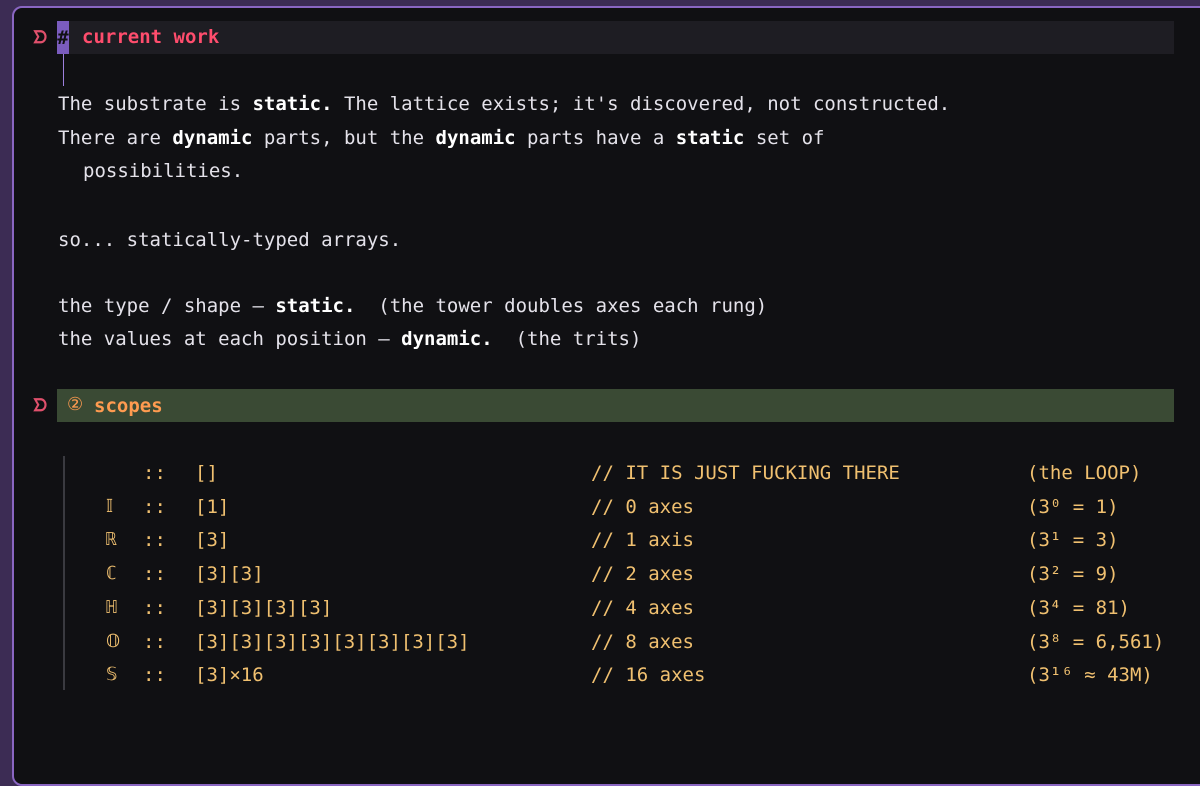 The image size is (1200, 786). What do you see at coordinates (111, 607) in the screenshot?
I see `scope-glyph: ℍ` at bounding box center [111, 607].